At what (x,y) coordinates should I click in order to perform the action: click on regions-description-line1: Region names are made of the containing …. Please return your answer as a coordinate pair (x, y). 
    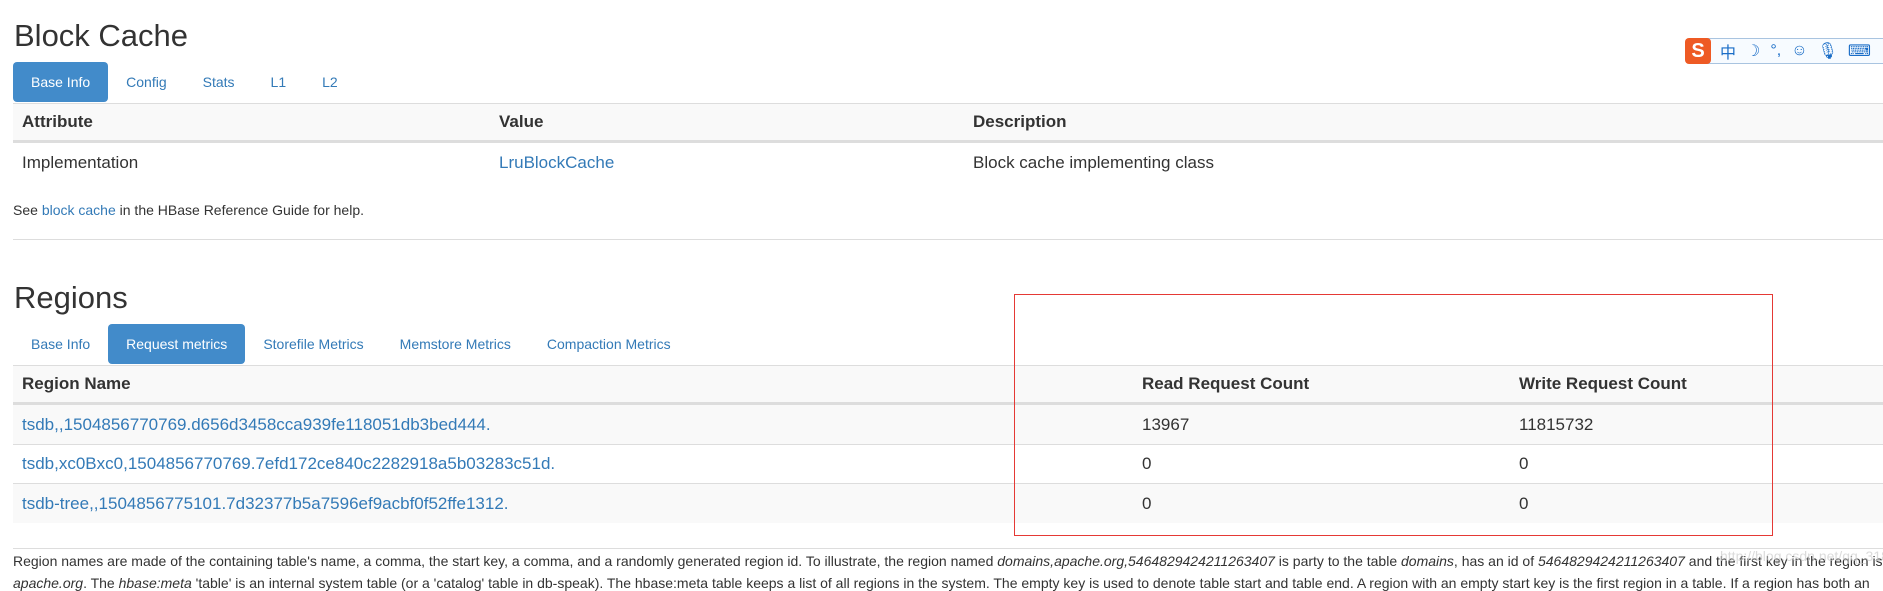
    Looking at the image, I should click on (948, 561).